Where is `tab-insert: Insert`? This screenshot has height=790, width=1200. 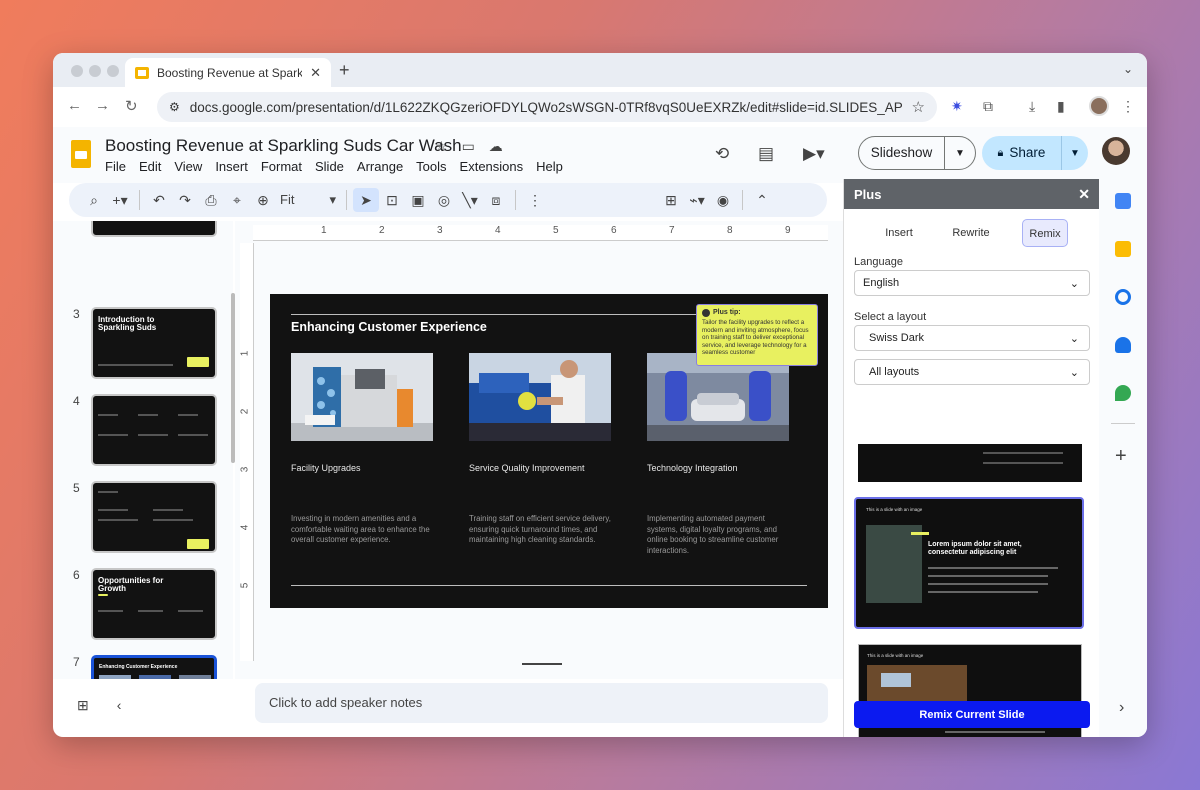
tab-insert: Insert is located at coordinates (899, 233).